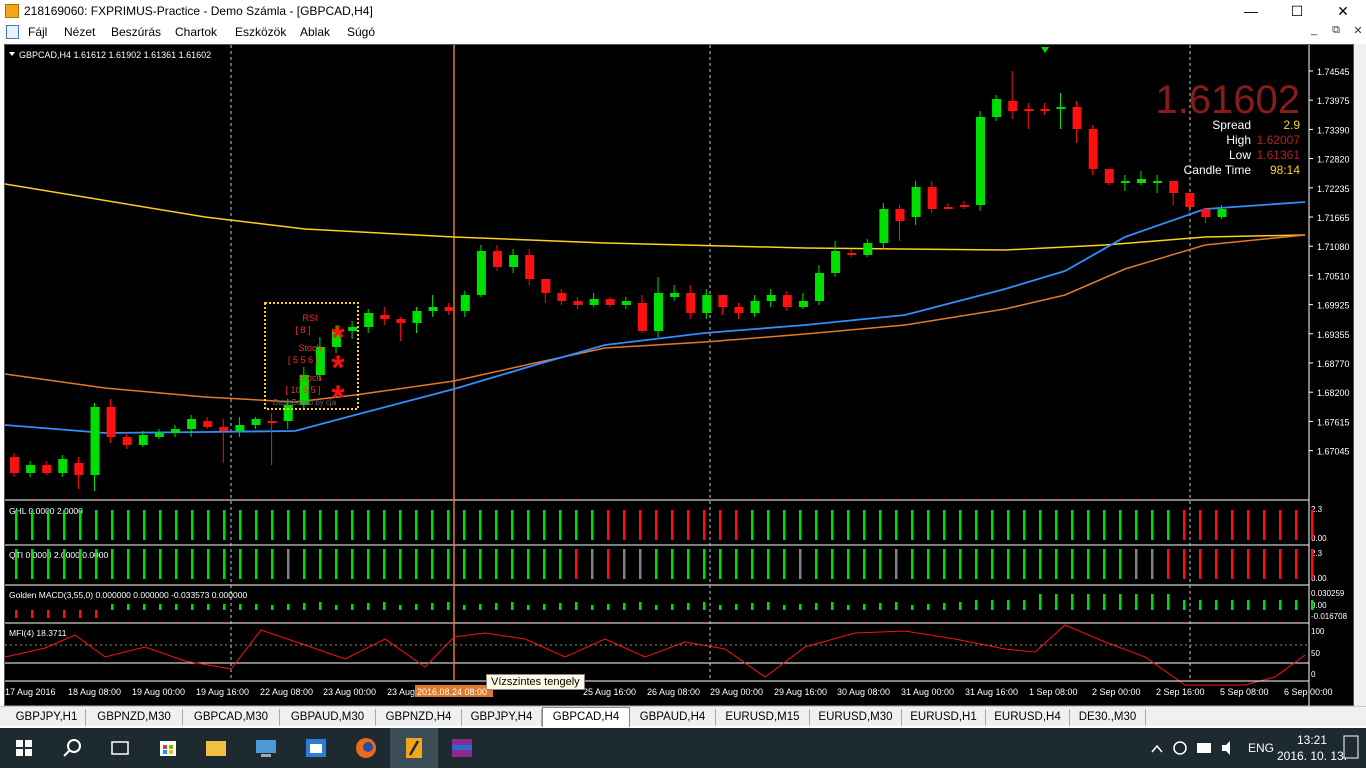 Image resolution: width=1366 pixels, height=771 pixels. I want to click on tab-gbpjpy-h1: GBPJPY,H1, so click(47, 717).